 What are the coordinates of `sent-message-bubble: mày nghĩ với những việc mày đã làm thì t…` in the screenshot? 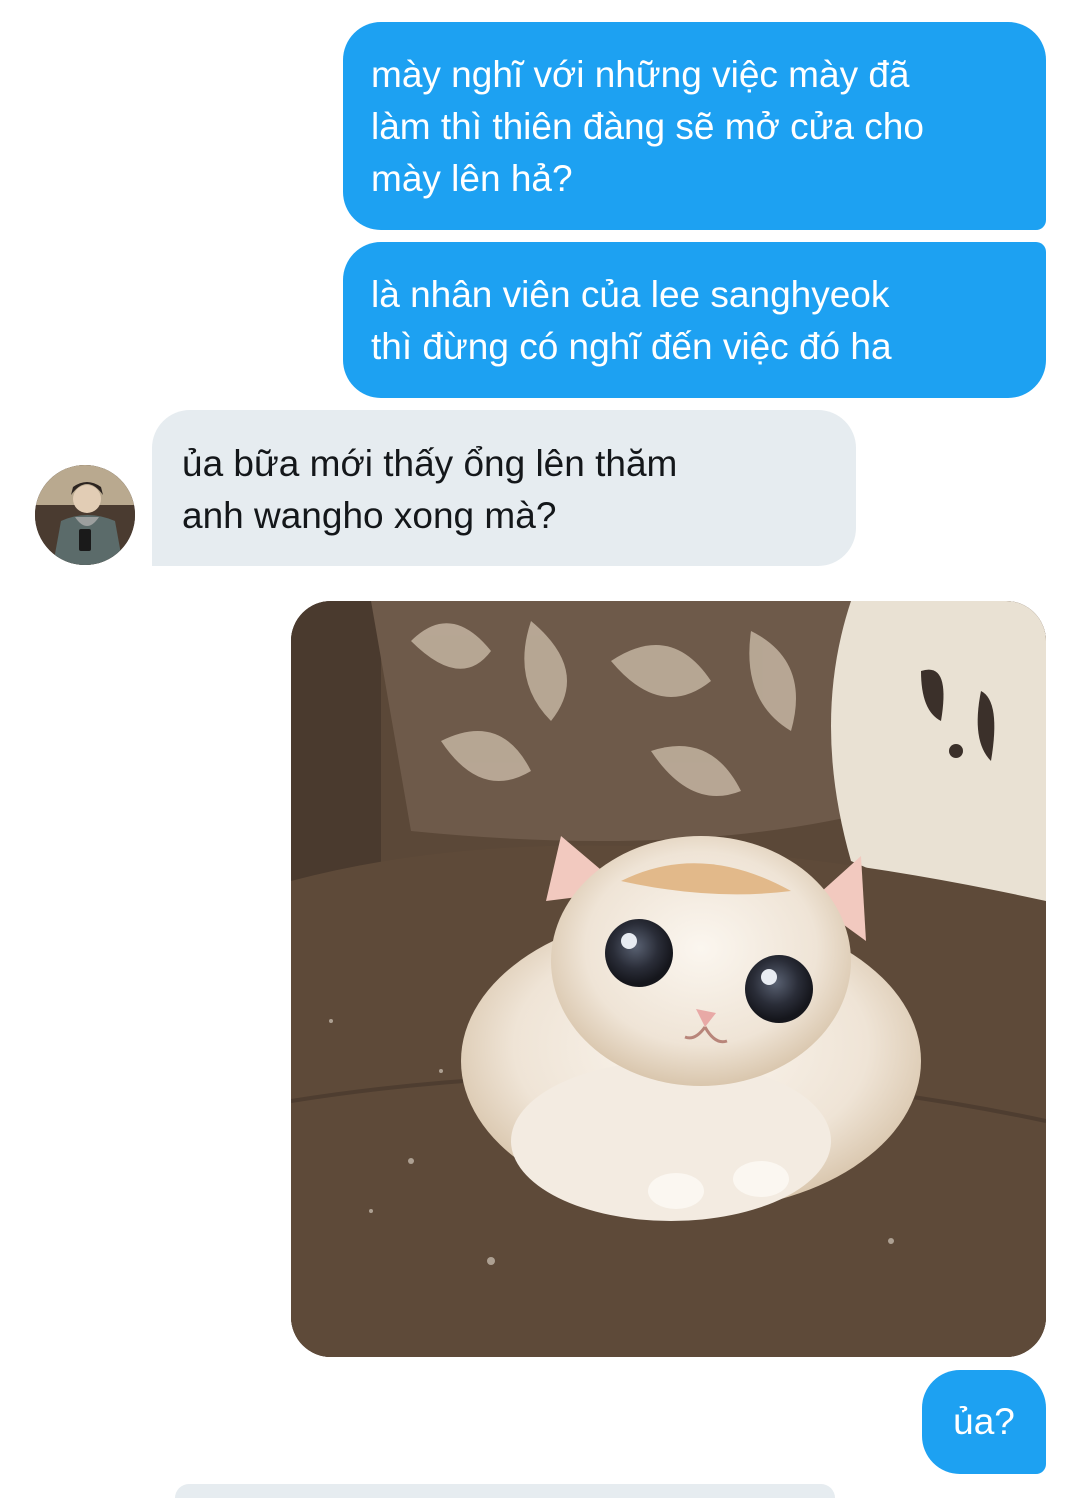 It's located at (694, 126).